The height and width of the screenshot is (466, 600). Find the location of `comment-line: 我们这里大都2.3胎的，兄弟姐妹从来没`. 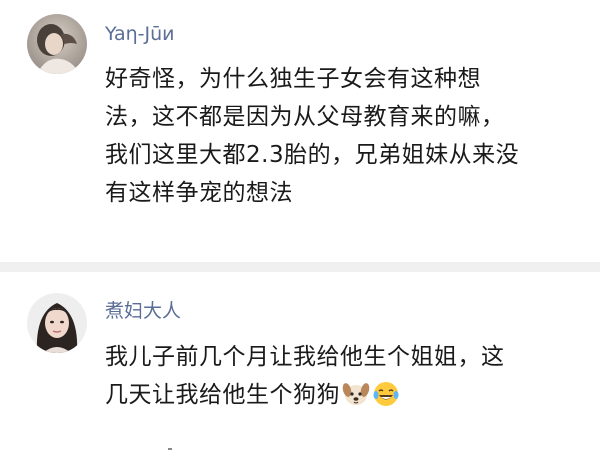

comment-line: 我们这里大都2.3胎的，兄弟姐妹从来没 is located at coordinates (312, 155).